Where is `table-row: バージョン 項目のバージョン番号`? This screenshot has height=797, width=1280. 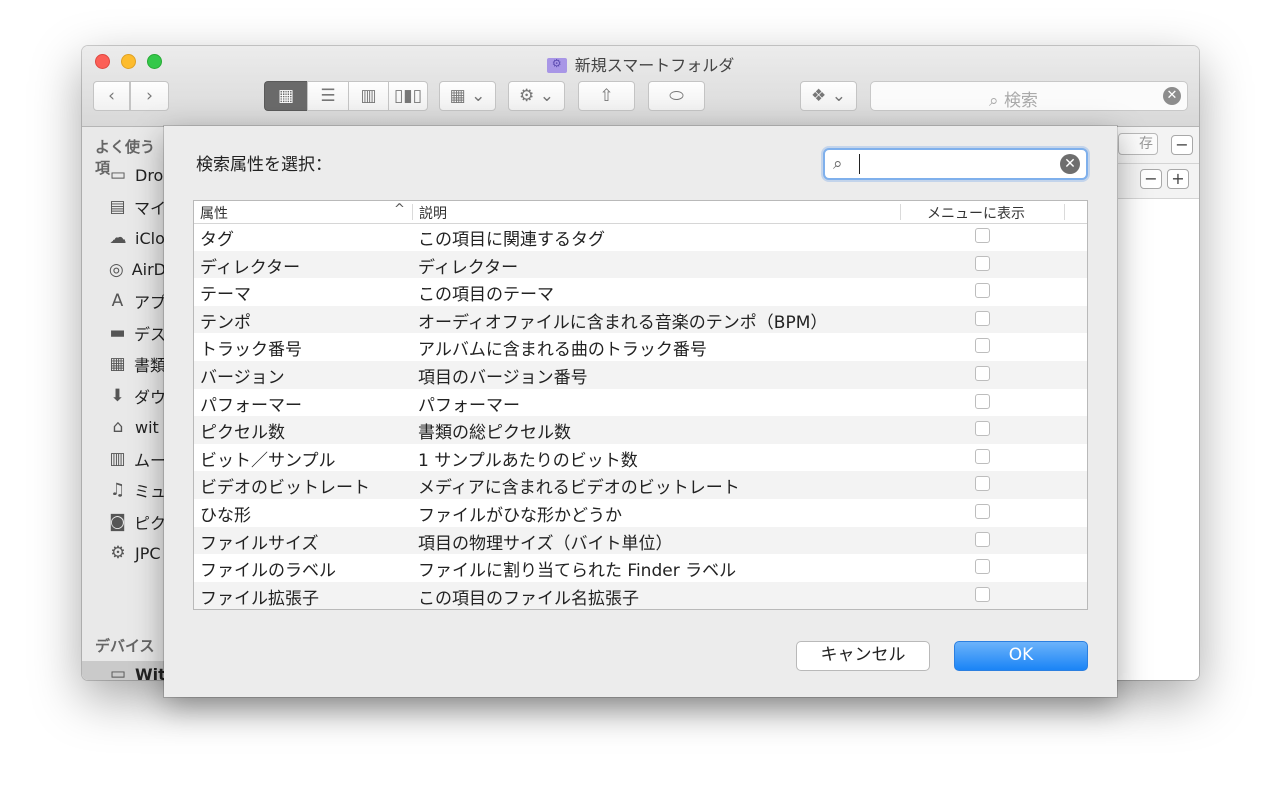 table-row: バージョン 項目のバージョン番号 is located at coordinates (640, 374).